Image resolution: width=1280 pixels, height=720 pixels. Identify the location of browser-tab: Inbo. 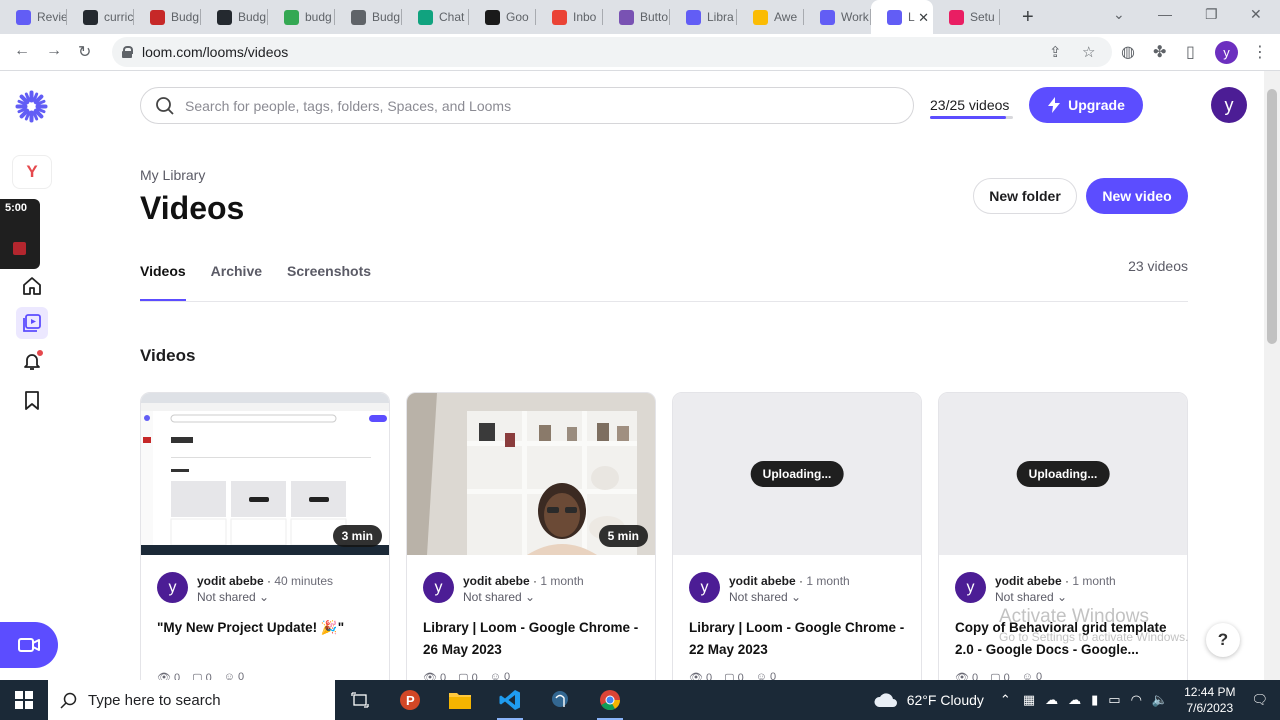
(569, 17).